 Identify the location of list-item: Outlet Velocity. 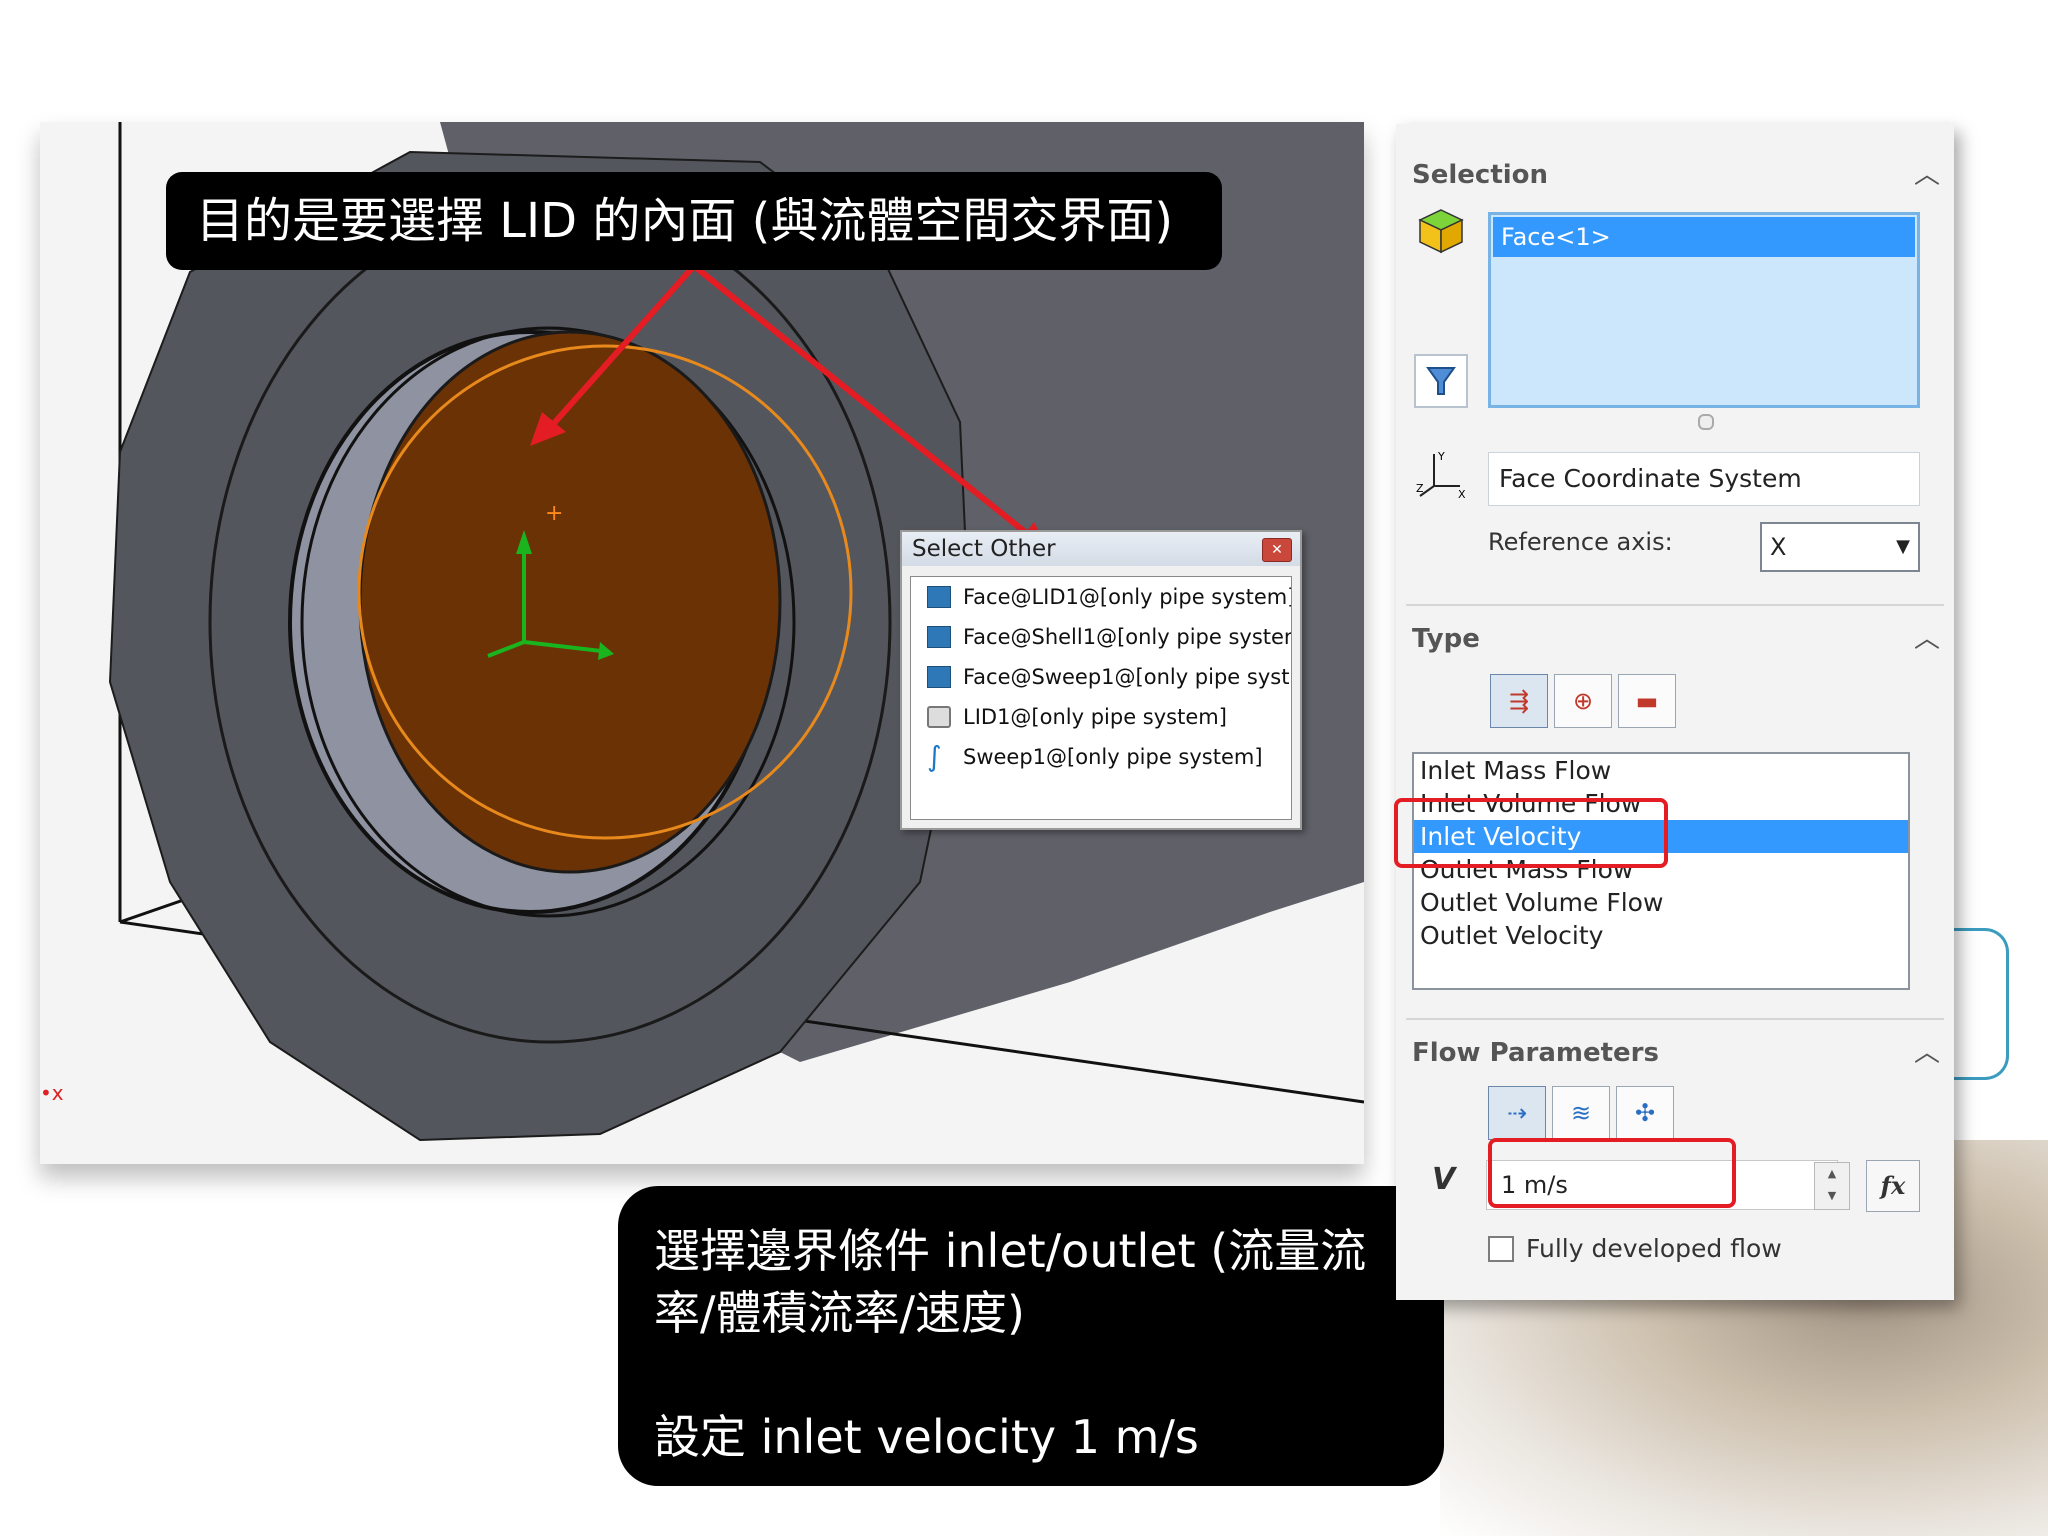
(1661, 935).